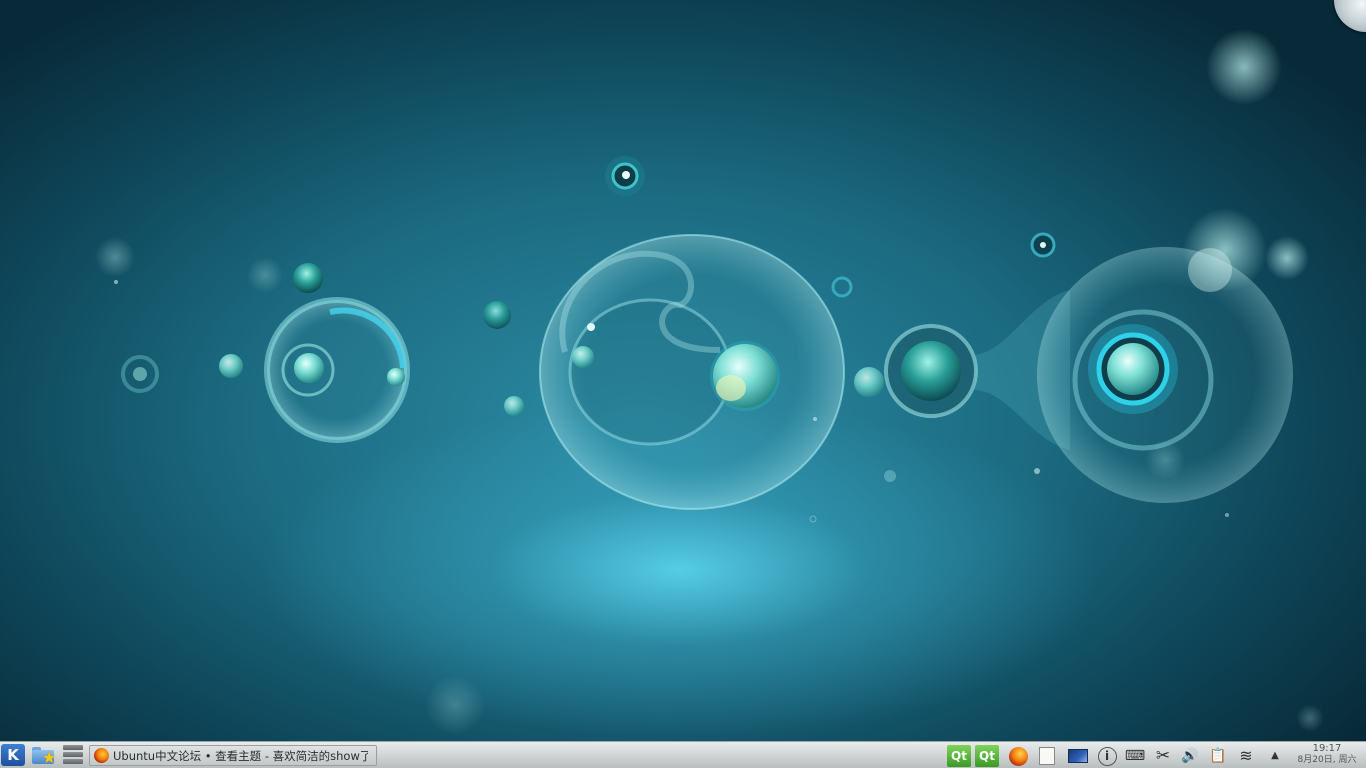  What do you see at coordinates (1327, 748) in the screenshot?
I see `clock-time: 19:17` at bounding box center [1327, 748].